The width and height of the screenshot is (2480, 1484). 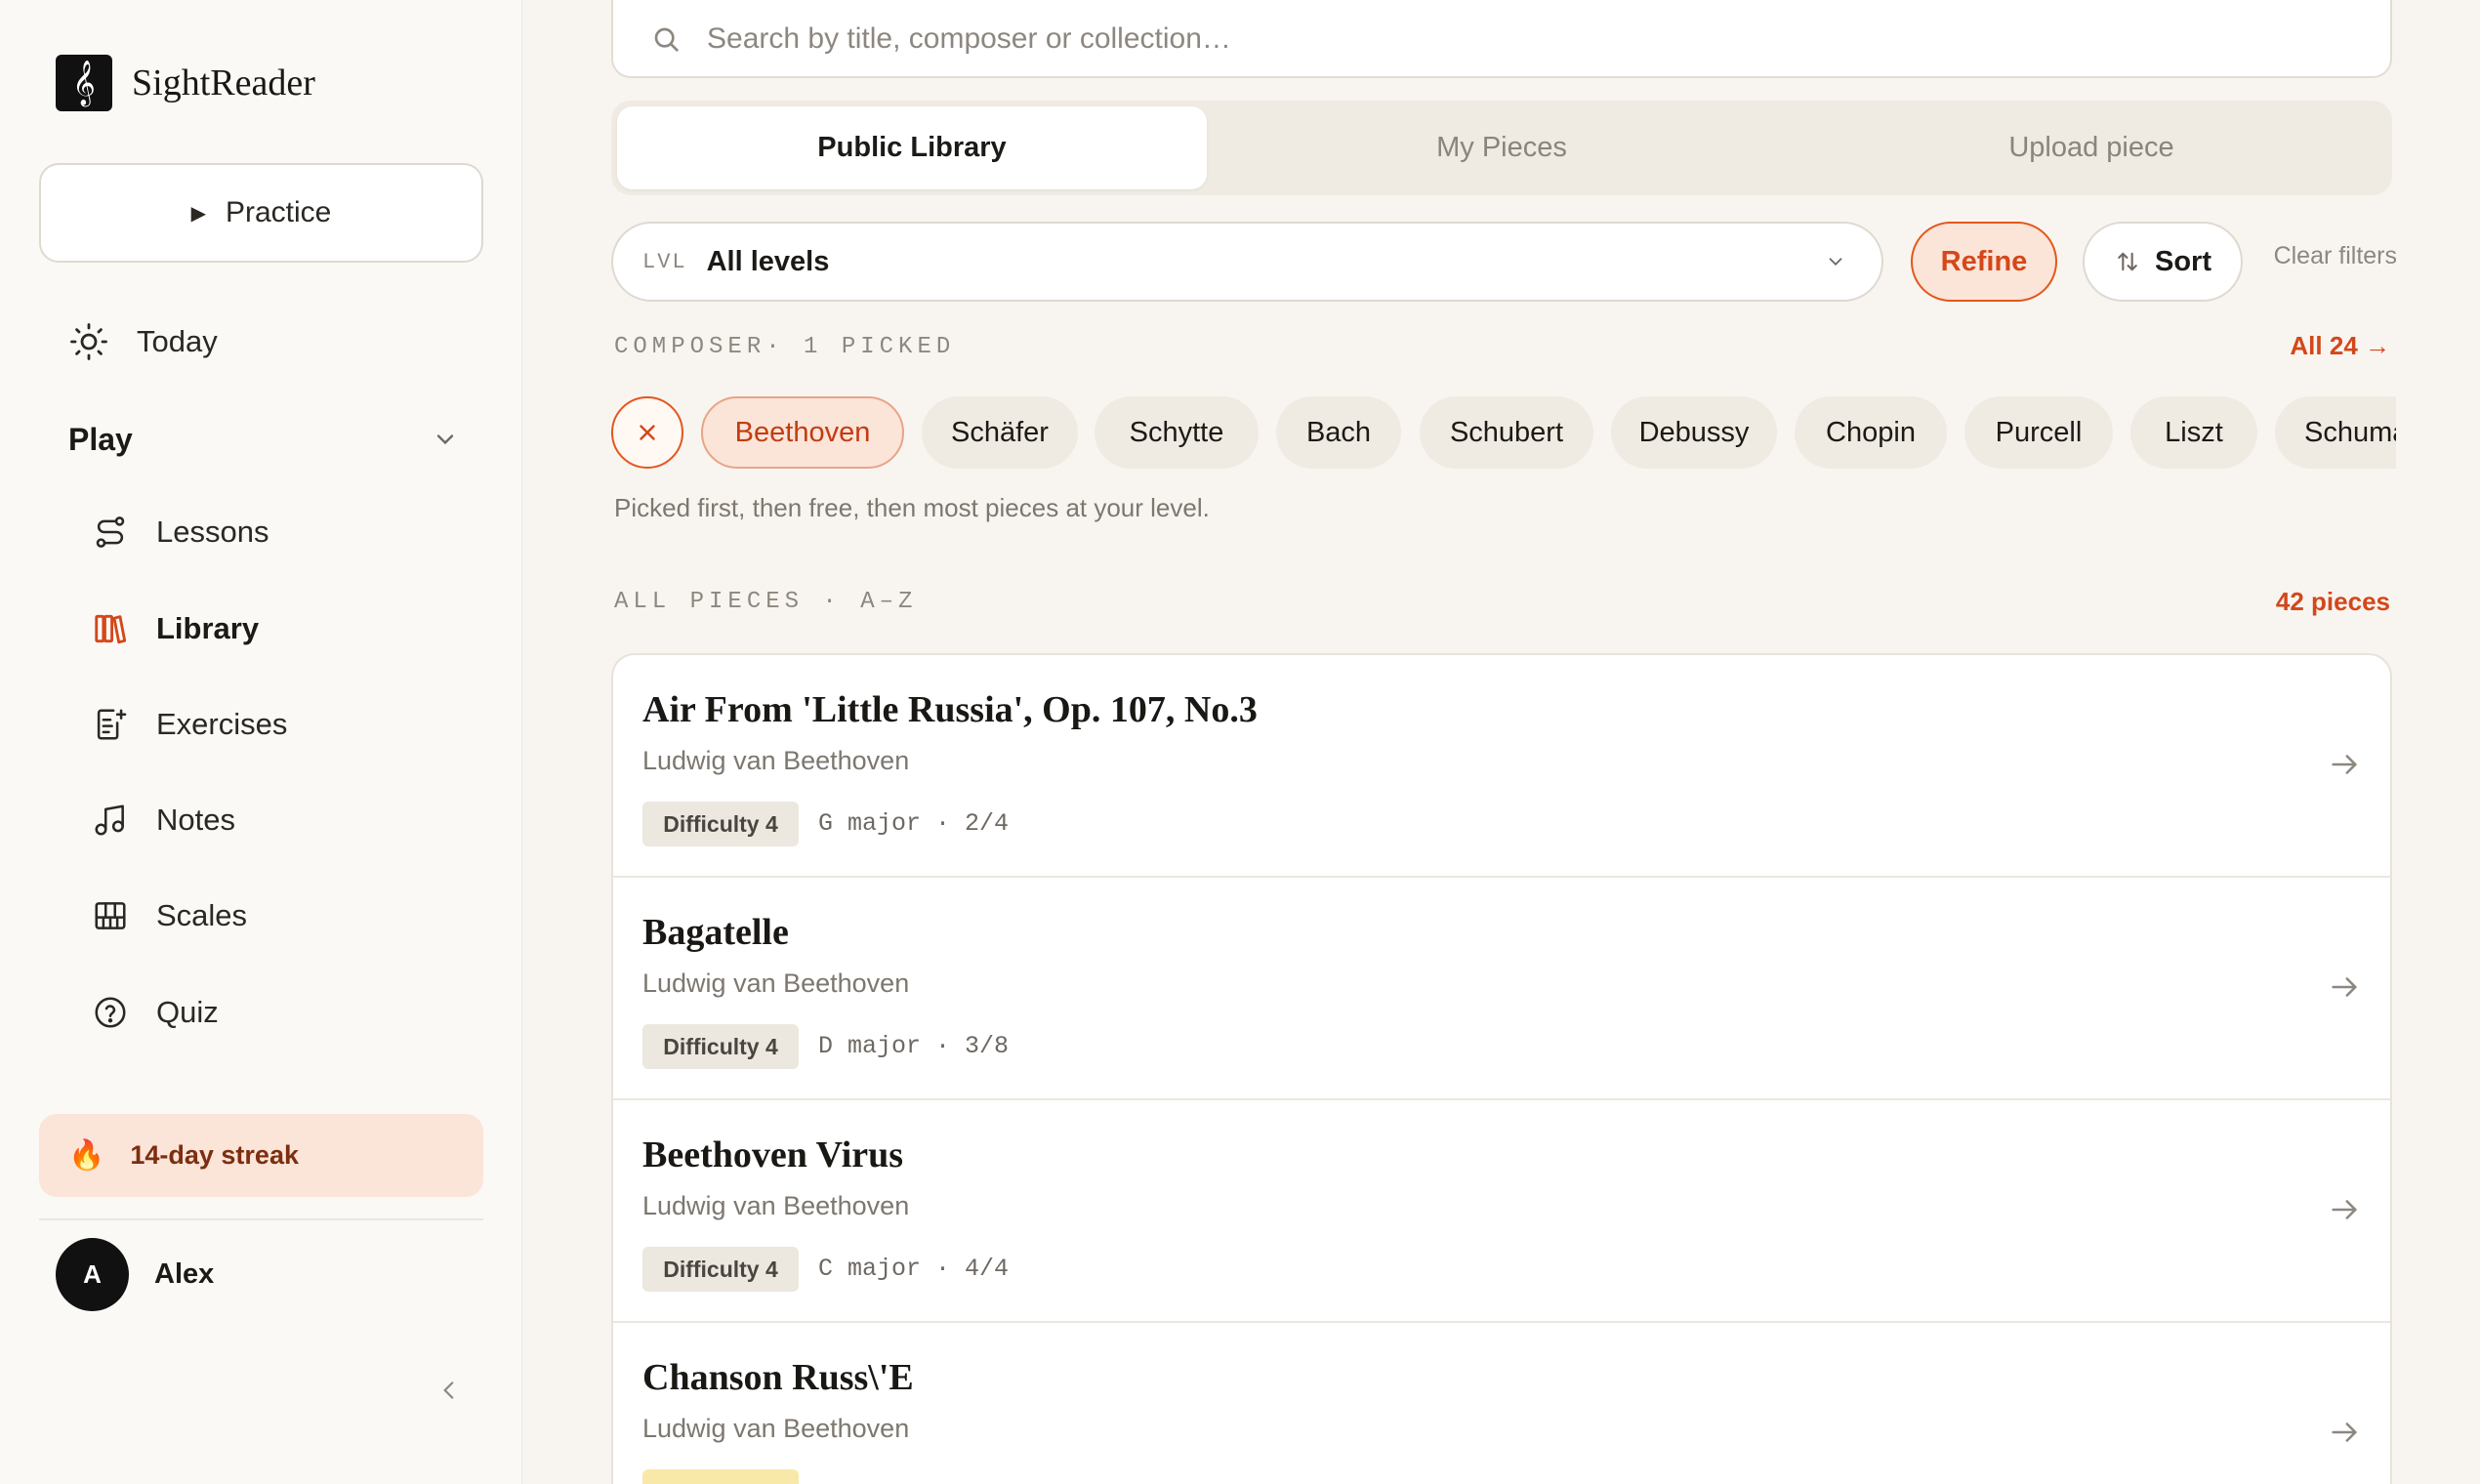 What do you see at coordinates (88, 342) in the screenshot?
I see `sun-icon` at bounding box center [88, 342].